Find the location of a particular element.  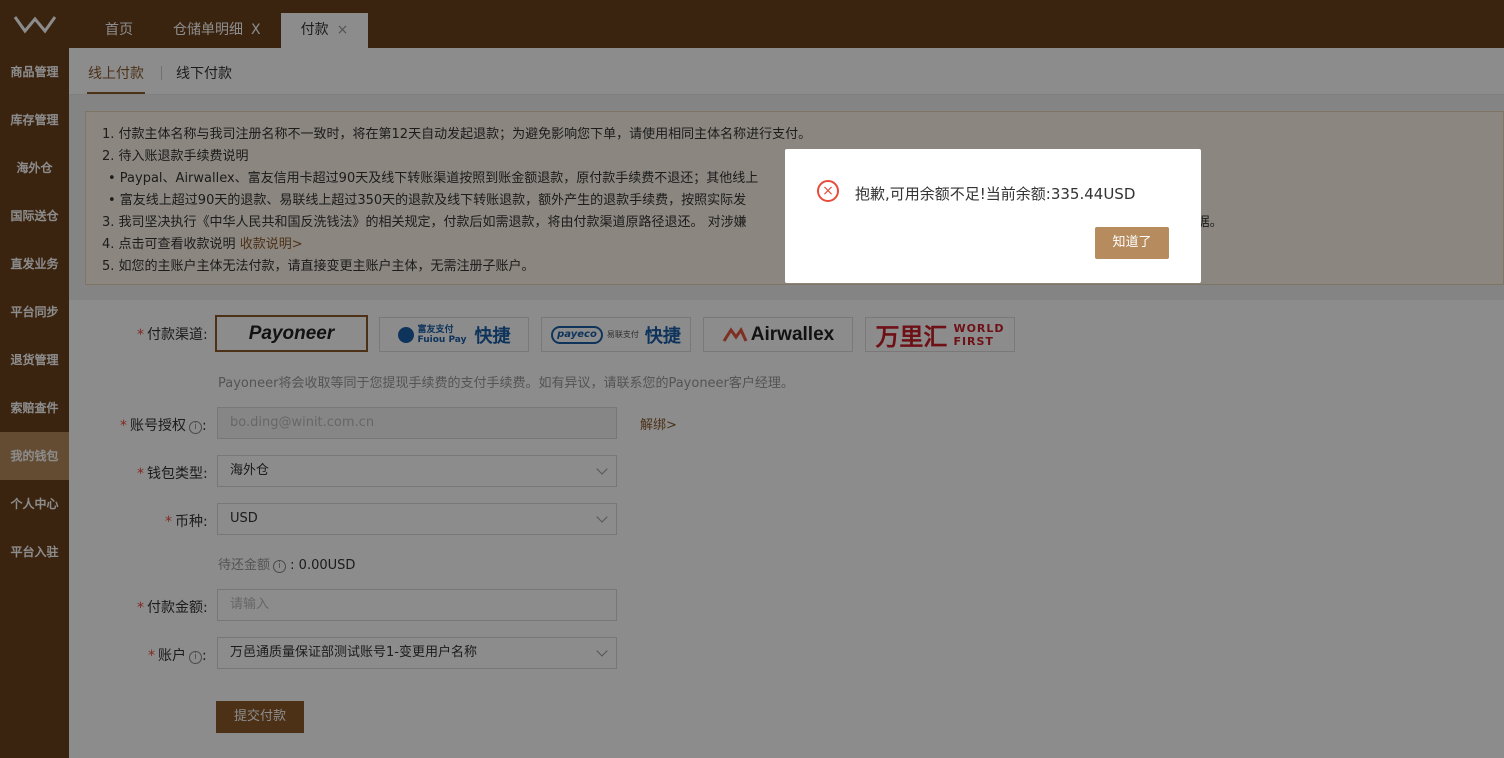

insufficient-balance-dialog: × 抱歉,可用余额不足!当前余额:335.44USD 知道了 is located at coordinates (993, 216).